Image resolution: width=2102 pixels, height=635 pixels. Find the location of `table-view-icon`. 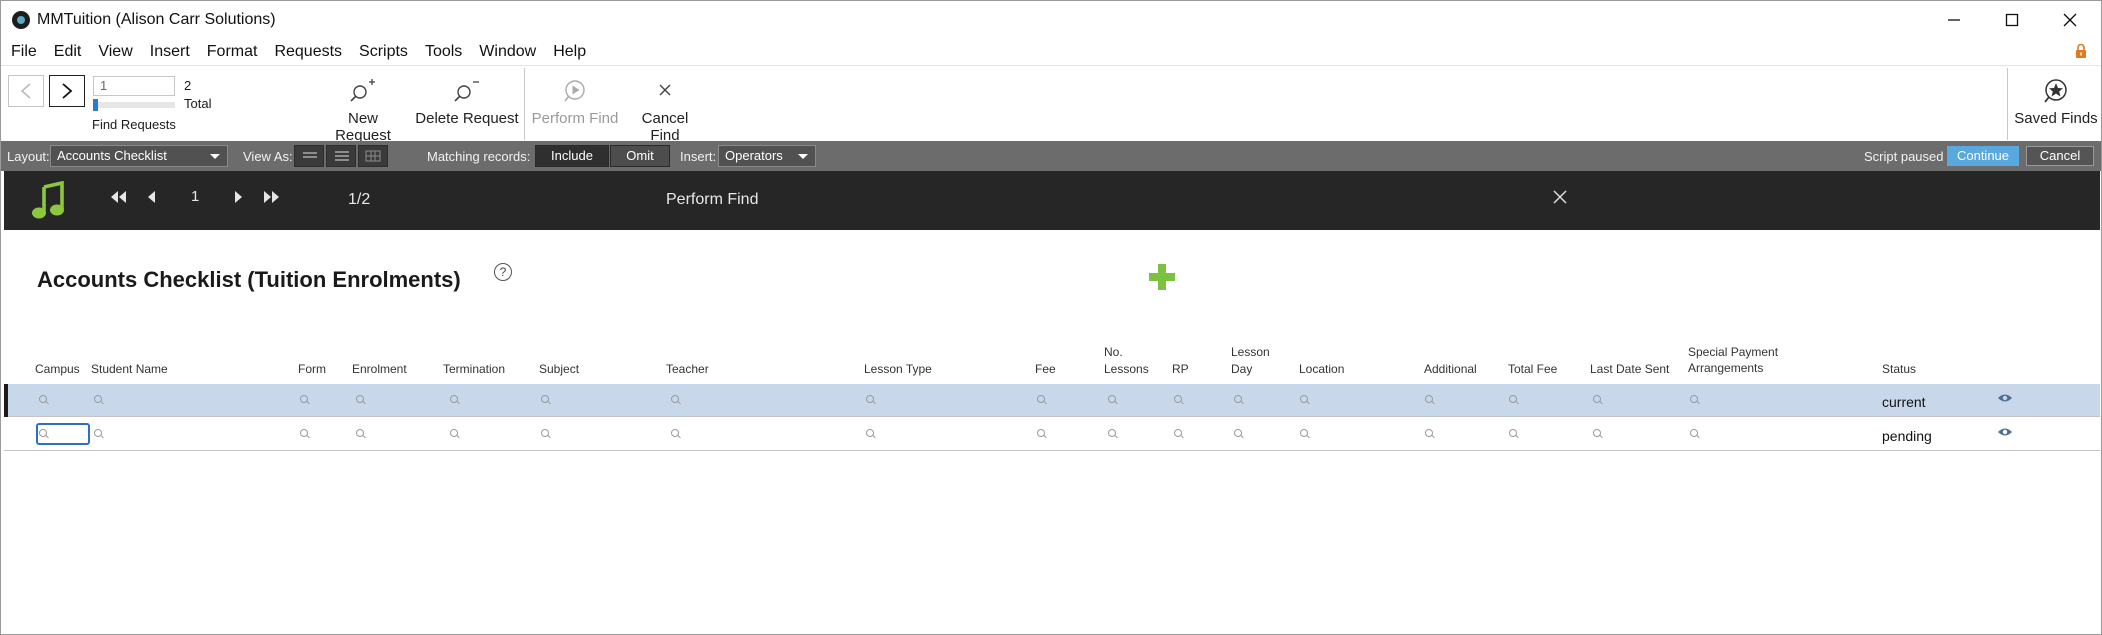

table-view-icon is located at coordinates (373, 156).